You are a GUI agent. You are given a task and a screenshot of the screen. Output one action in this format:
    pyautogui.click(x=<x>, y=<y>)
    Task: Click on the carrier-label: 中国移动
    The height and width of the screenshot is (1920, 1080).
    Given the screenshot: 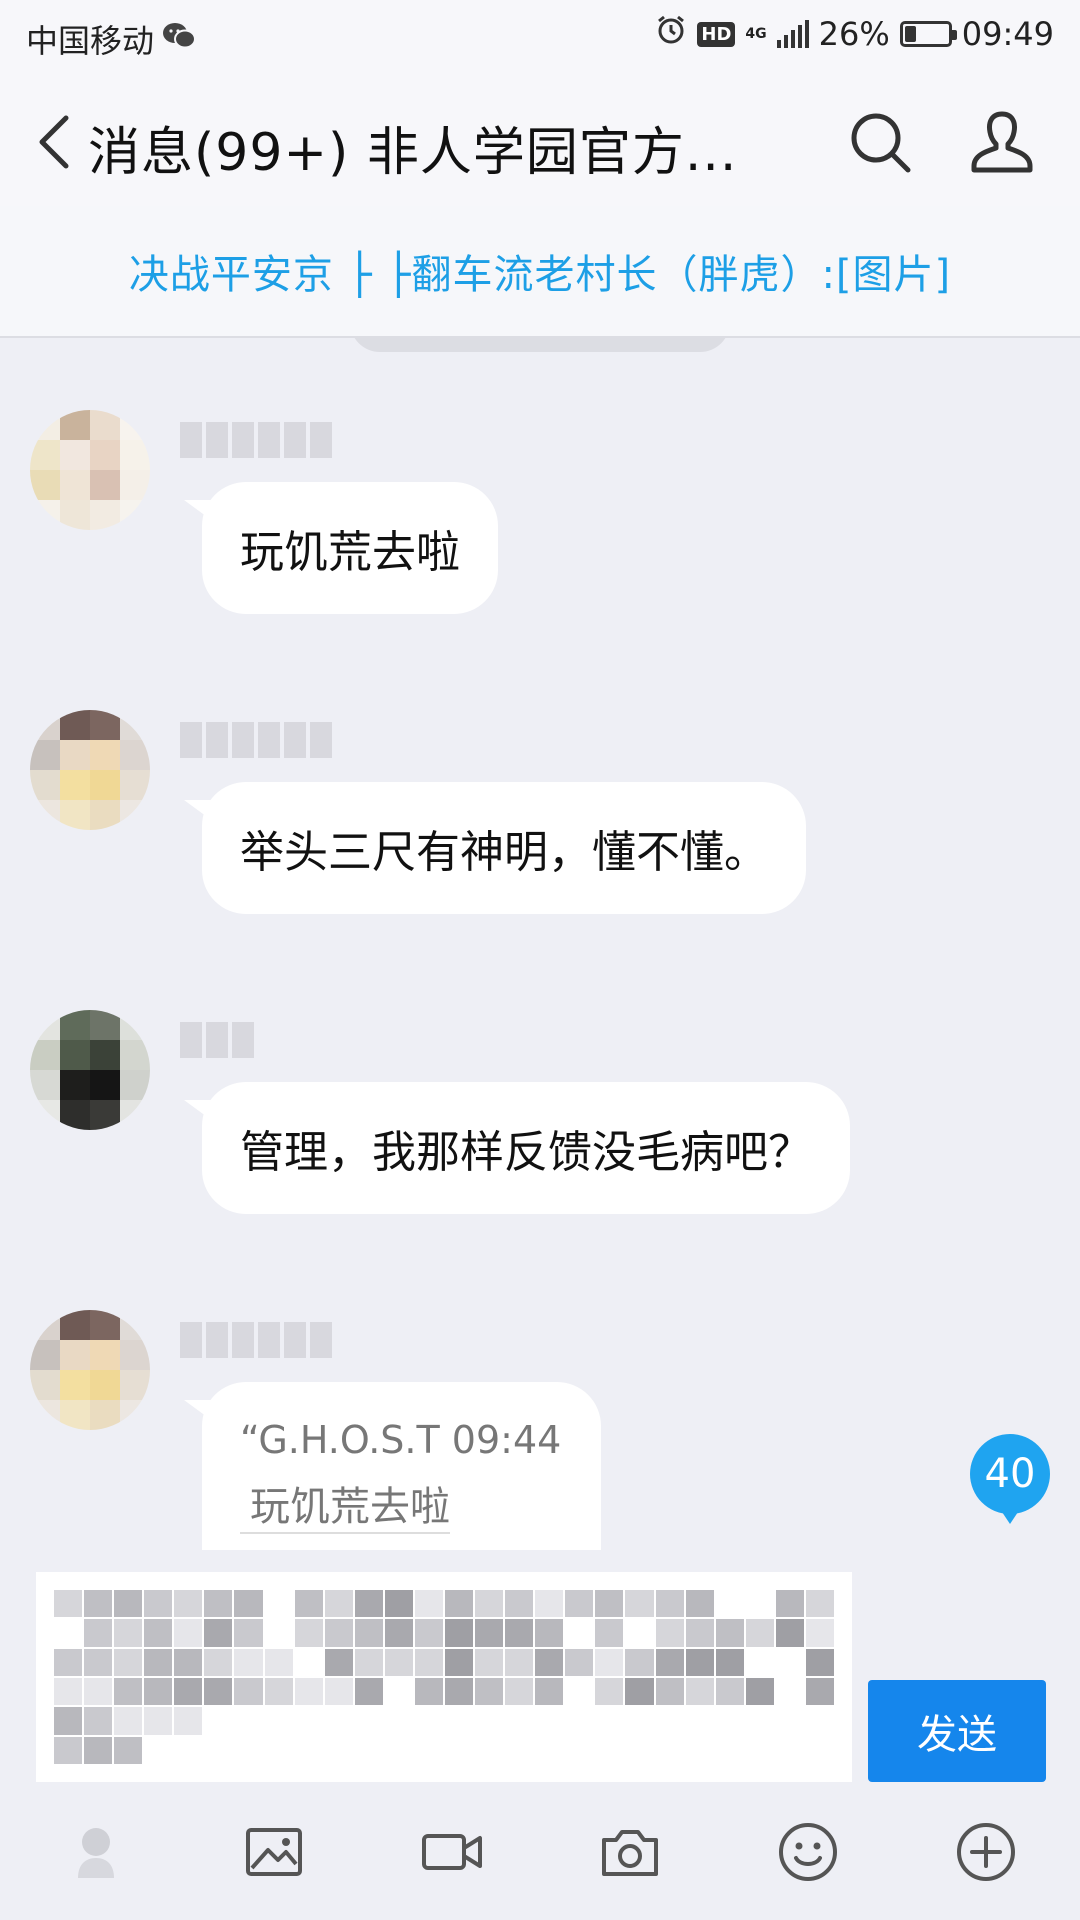 What is the action you would take?
    pyautogui.click(x=90, y=41)
    